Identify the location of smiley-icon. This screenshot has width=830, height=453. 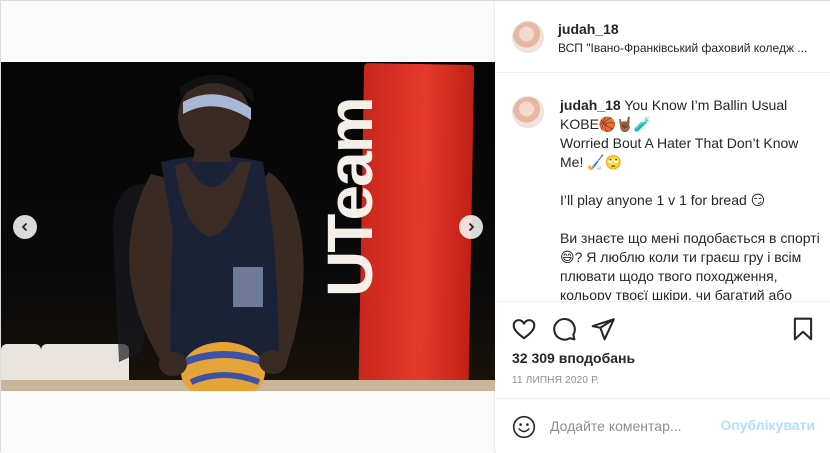
(524, 427).